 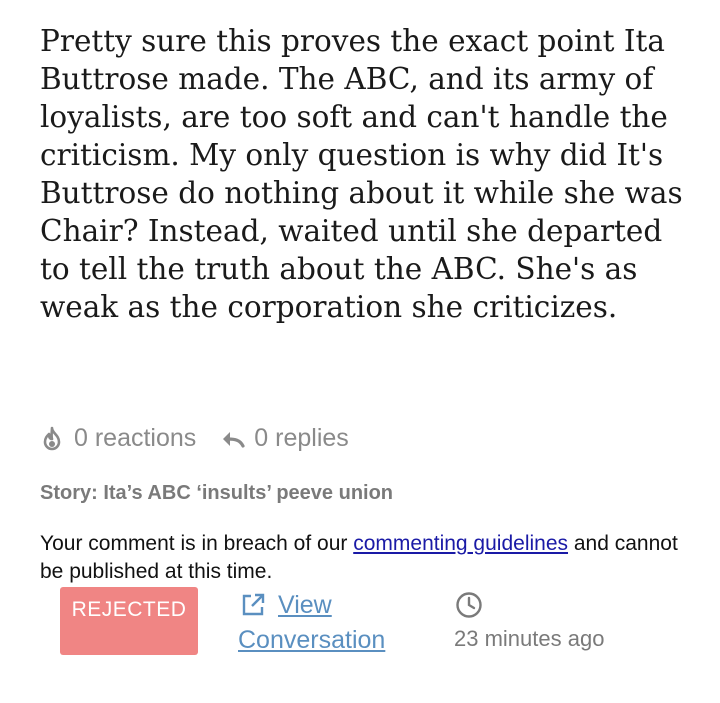 I want to click on replies-count: 0 replies, so click(x=301, y=438).